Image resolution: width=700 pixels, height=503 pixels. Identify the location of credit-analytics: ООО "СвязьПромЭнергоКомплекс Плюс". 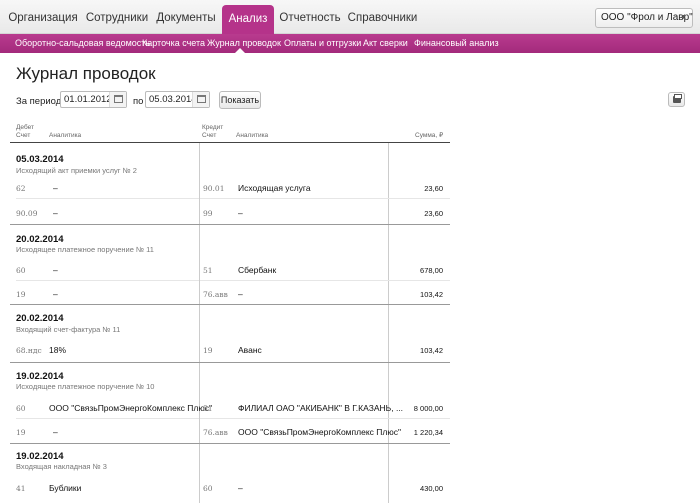
(319, 432).